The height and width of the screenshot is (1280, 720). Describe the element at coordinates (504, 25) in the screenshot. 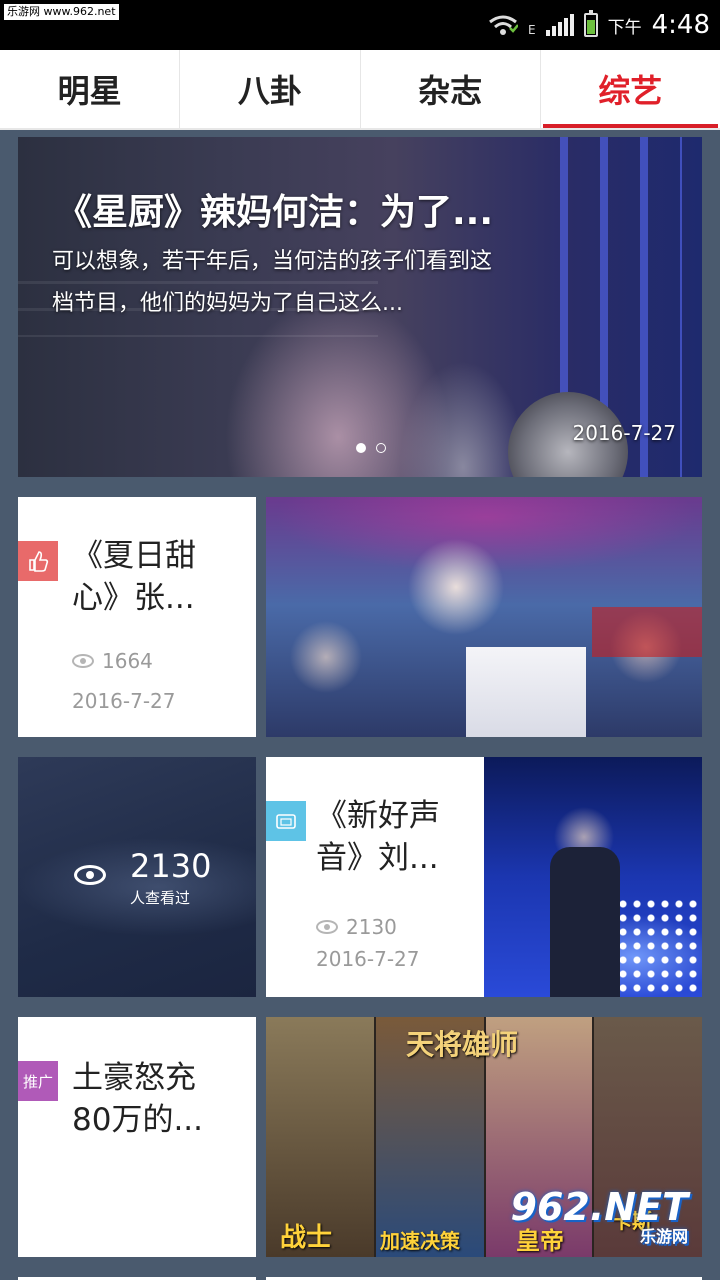

I see `wifi-icon` at that location.